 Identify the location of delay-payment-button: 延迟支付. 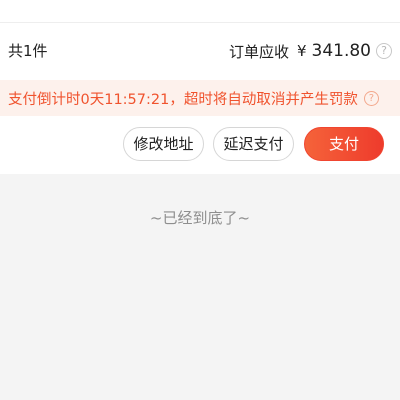
(253, 144).